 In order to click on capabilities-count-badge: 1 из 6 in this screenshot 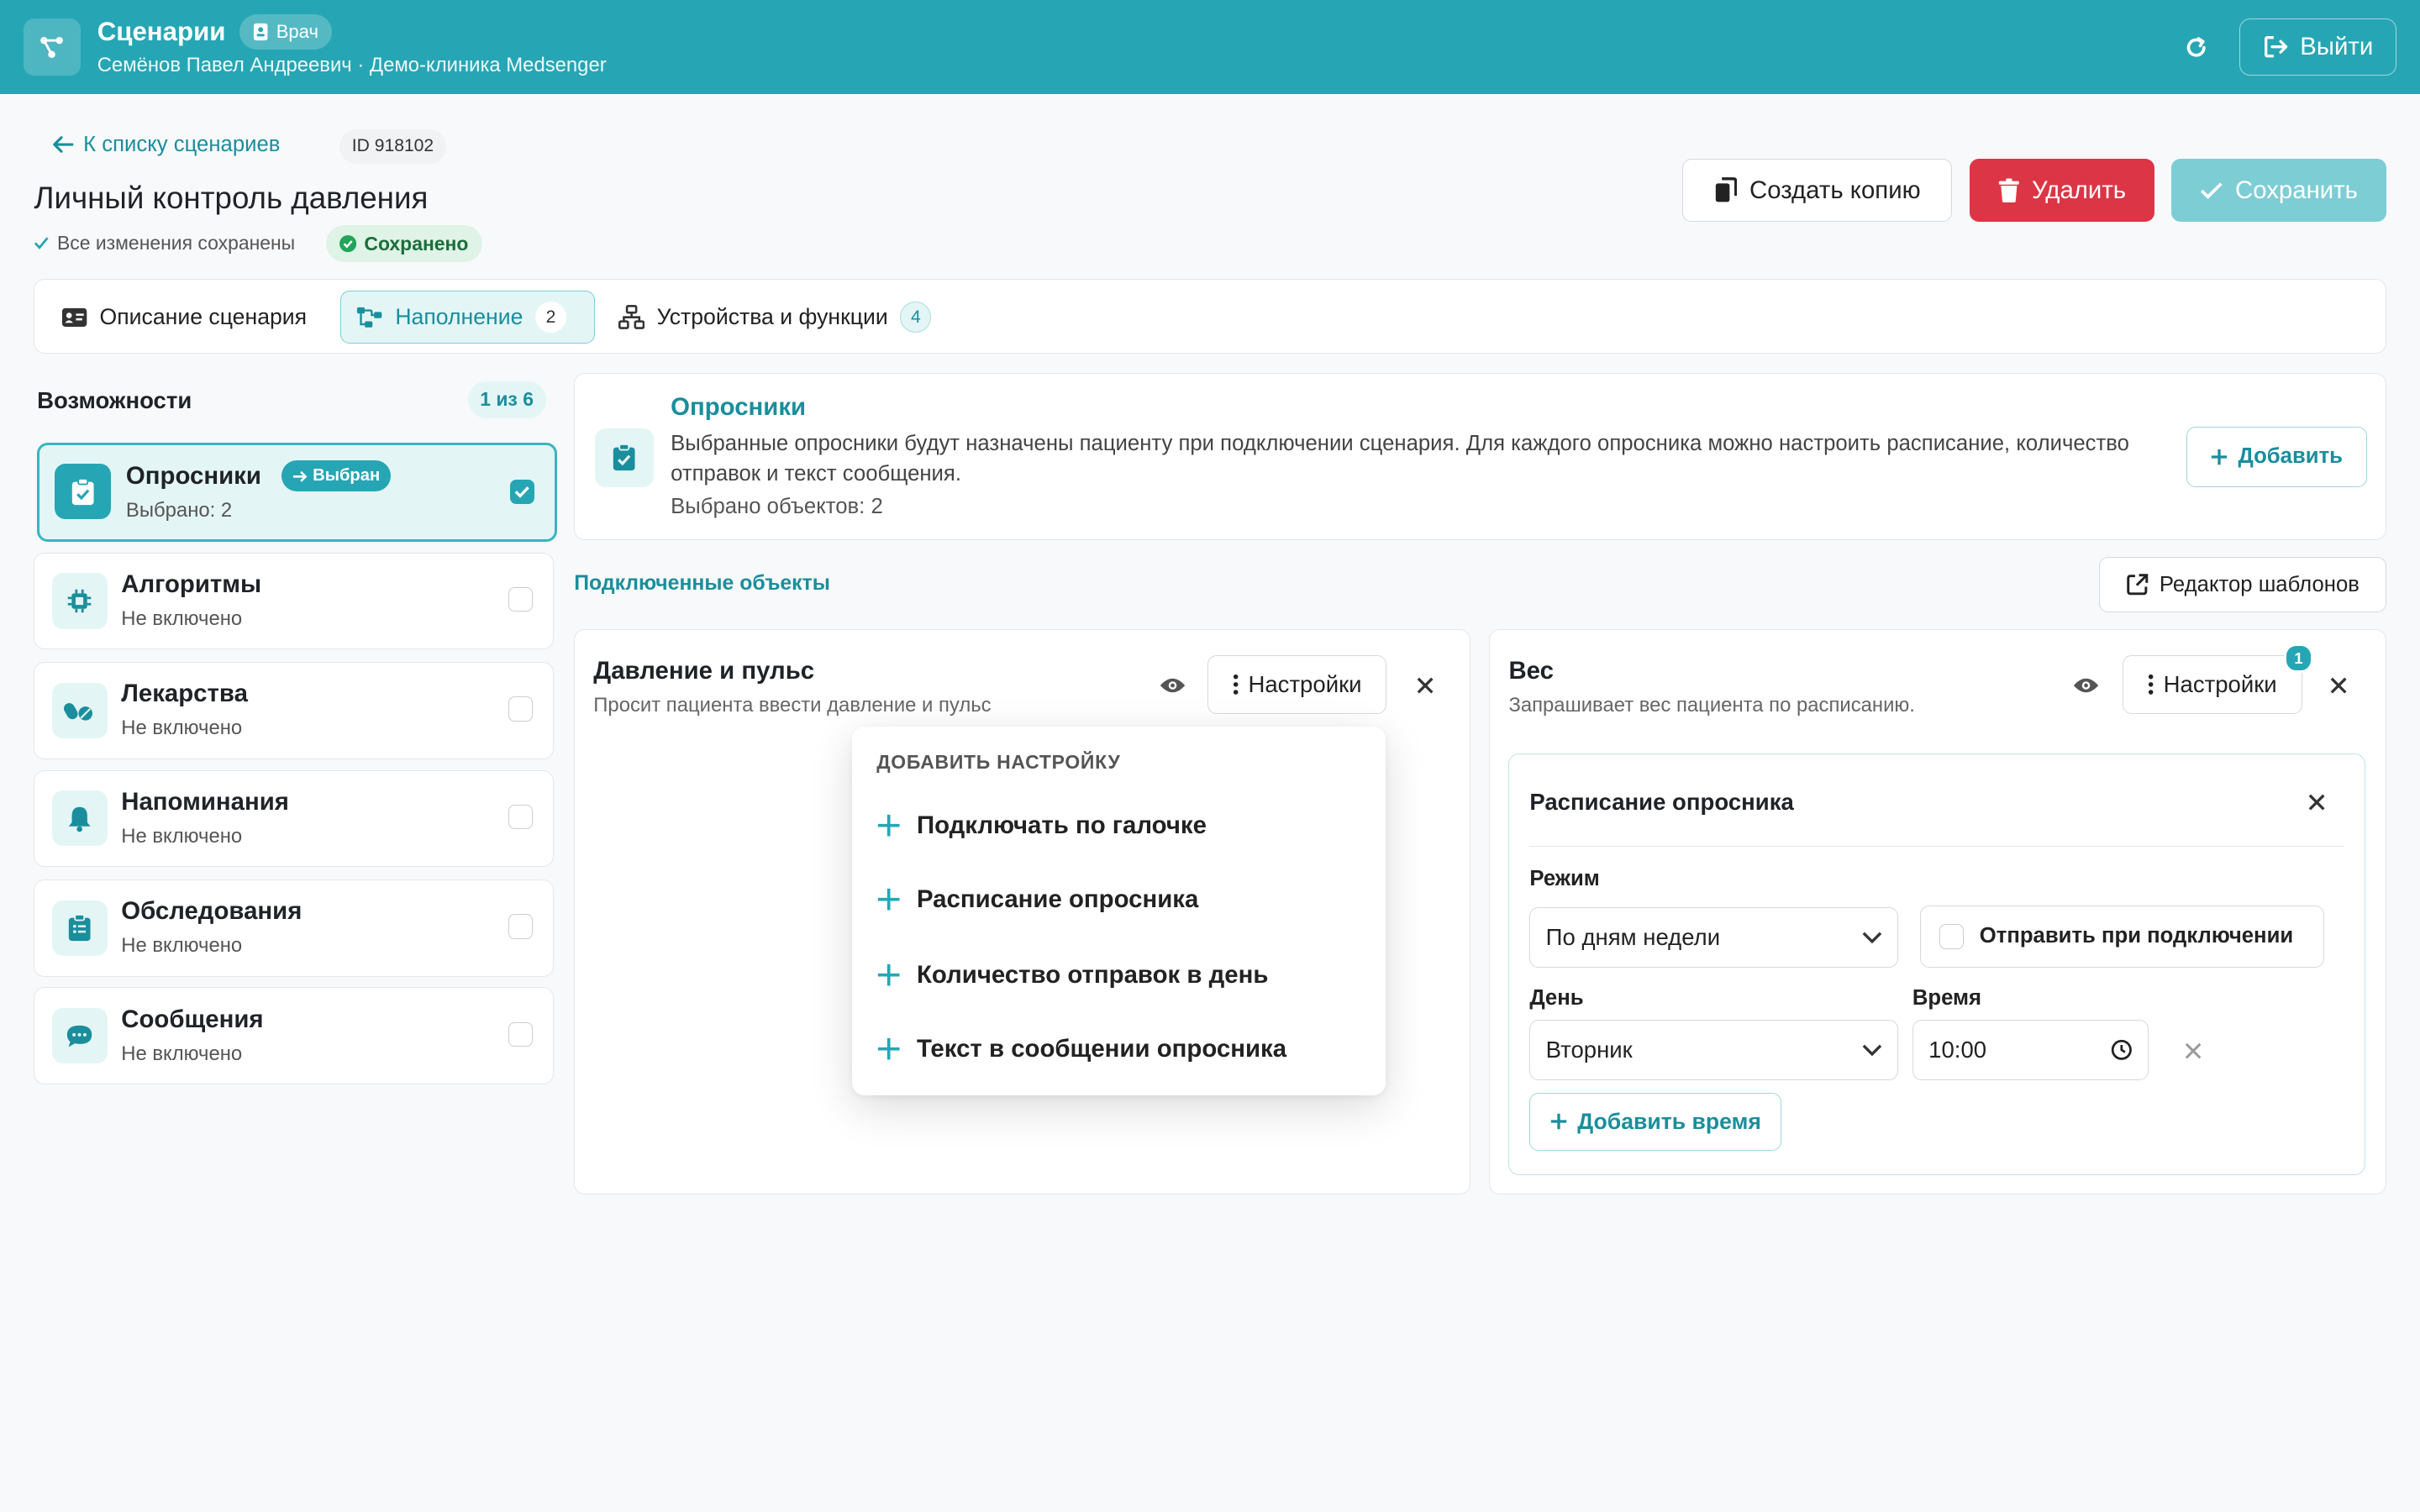, I will do `click(507, 399)`.